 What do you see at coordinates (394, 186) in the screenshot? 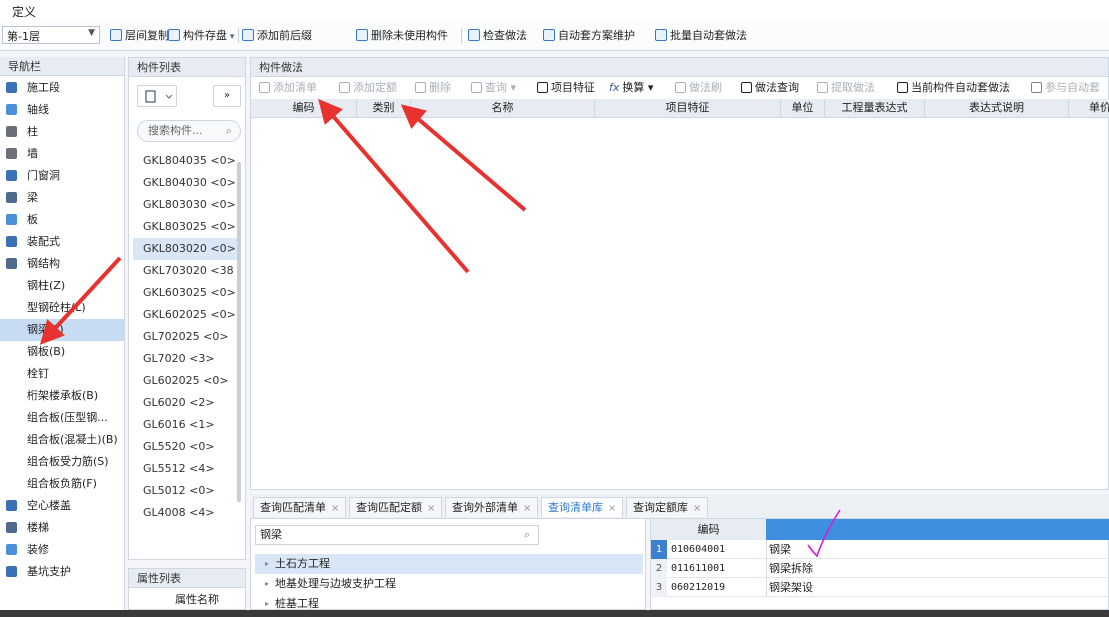
I see `arrow-to-add-bill` at bounding box center [394, 186].